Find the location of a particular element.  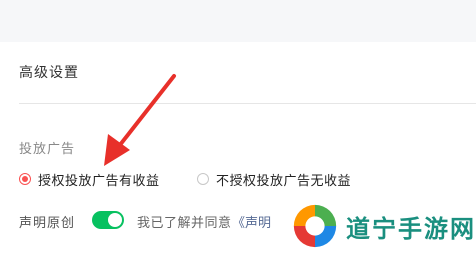

radio-unchecked-icon is located at coordinates (203, 179).